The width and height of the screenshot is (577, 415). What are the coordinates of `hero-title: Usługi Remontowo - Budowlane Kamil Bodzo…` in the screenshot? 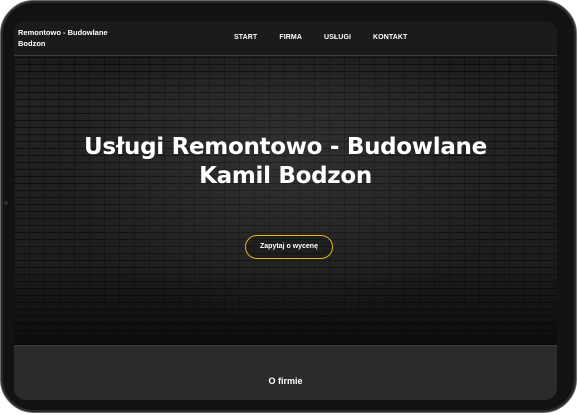 It's located at (285, 162).